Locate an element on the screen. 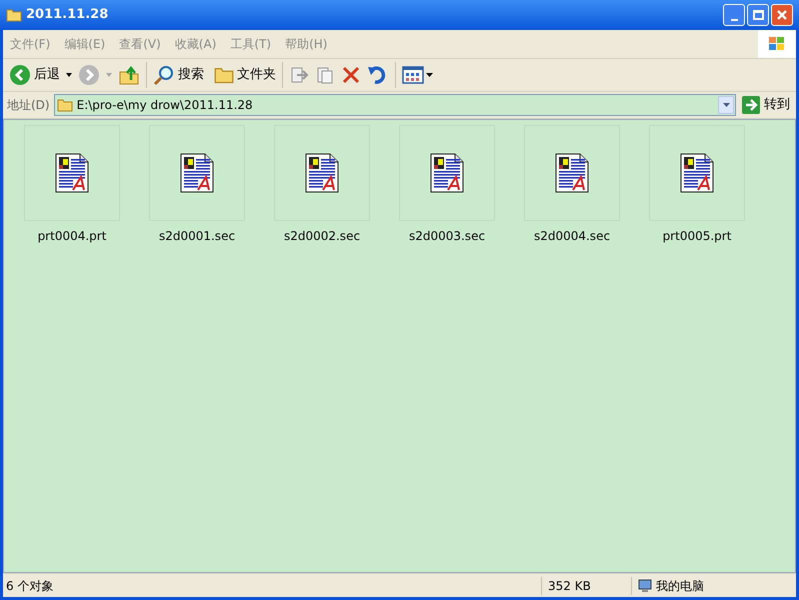 This screenshot has height=600, width=799. file-item: s2d0004.sec is located at coordinates (572, 185).